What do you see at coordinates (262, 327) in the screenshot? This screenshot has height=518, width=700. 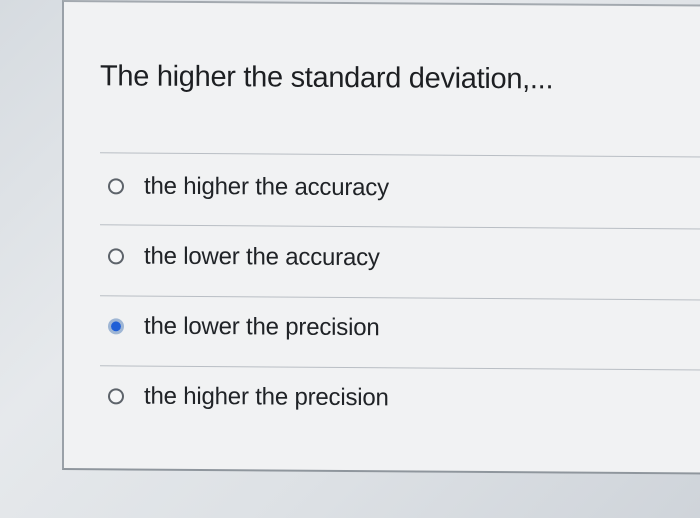 I see `option-label: the lower the precision` at bounding box center [262, 327].